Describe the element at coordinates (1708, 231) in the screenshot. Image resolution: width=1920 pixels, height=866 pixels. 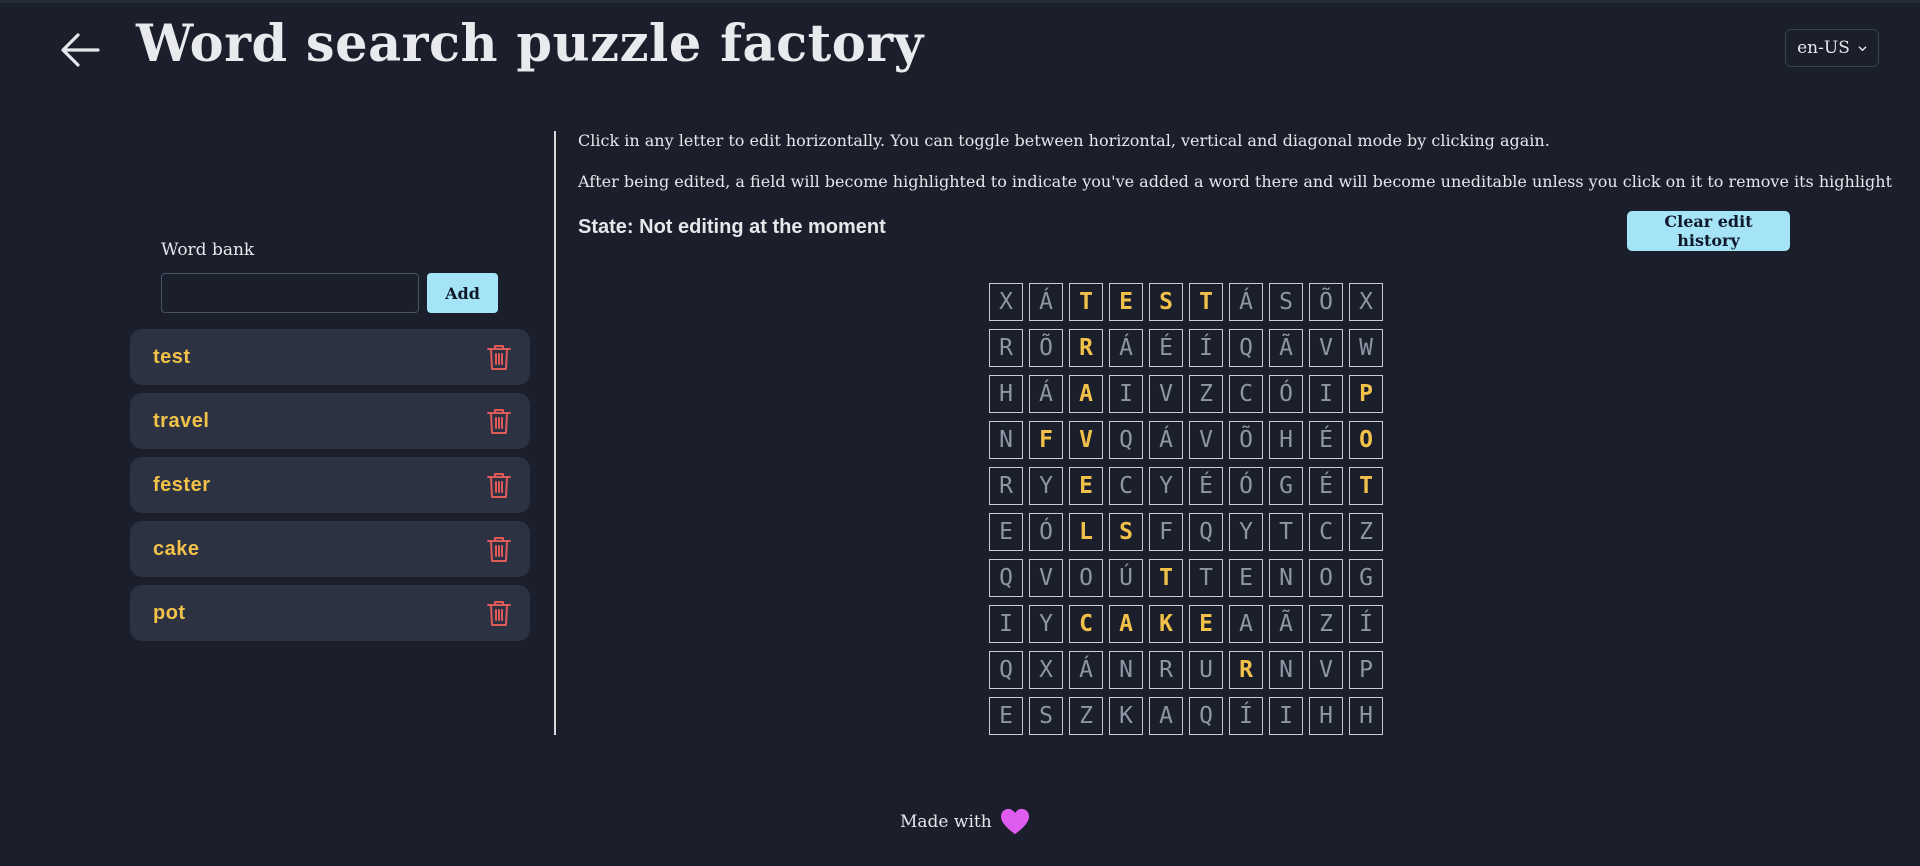
I see `clear-edit-history-button: Clear edit history` at that location.